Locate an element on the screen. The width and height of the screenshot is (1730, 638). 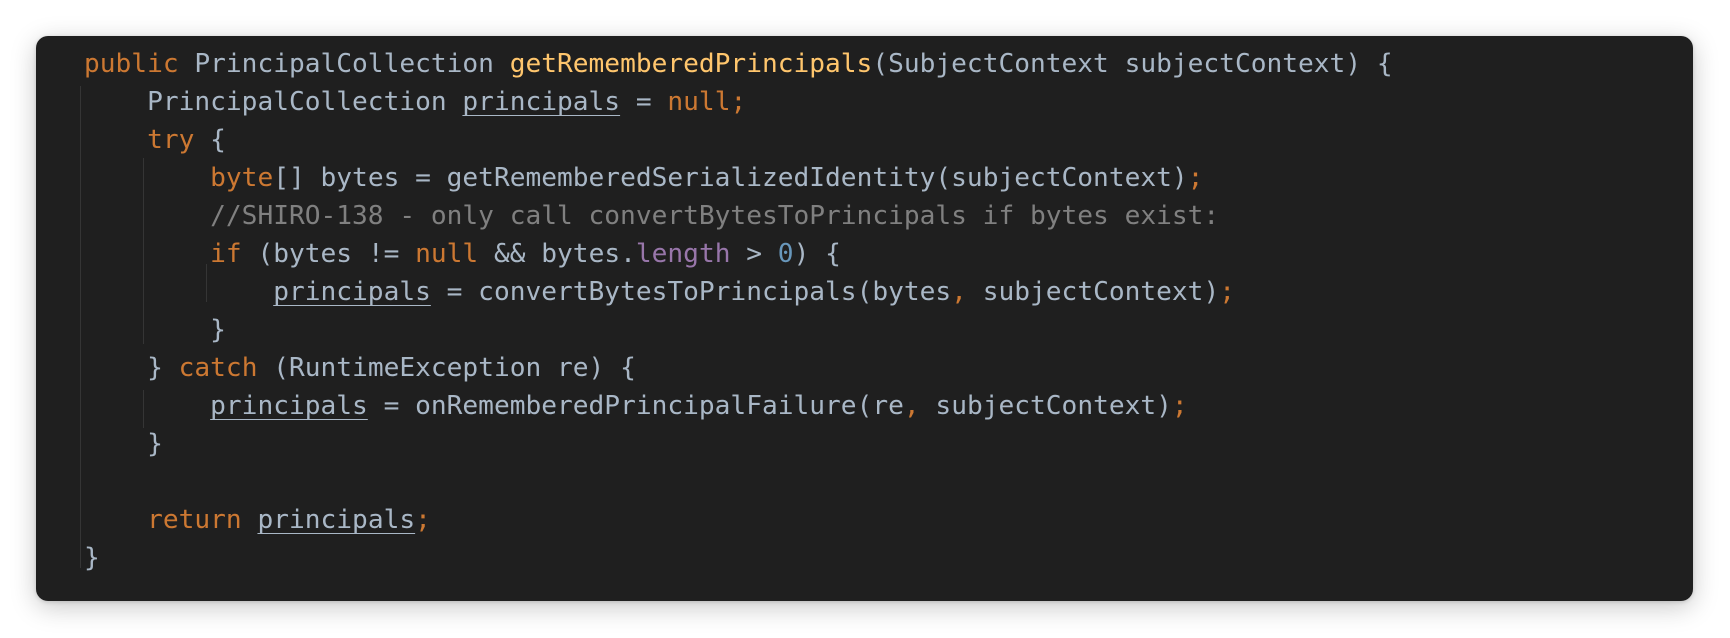
code-token-plain: (bytes != is located at coordinates (336, 254).